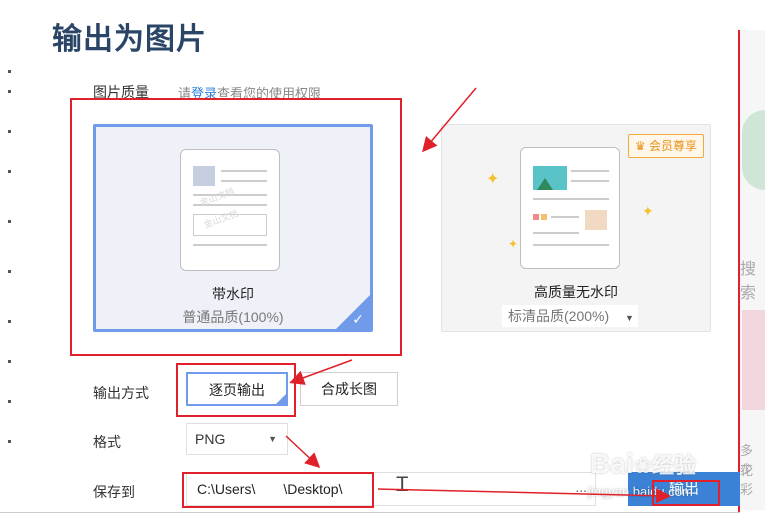 The image size is (765, 519). Describe the element at coordinates (370, 512) in the screenshot. I see `bottom-edge` at that location.